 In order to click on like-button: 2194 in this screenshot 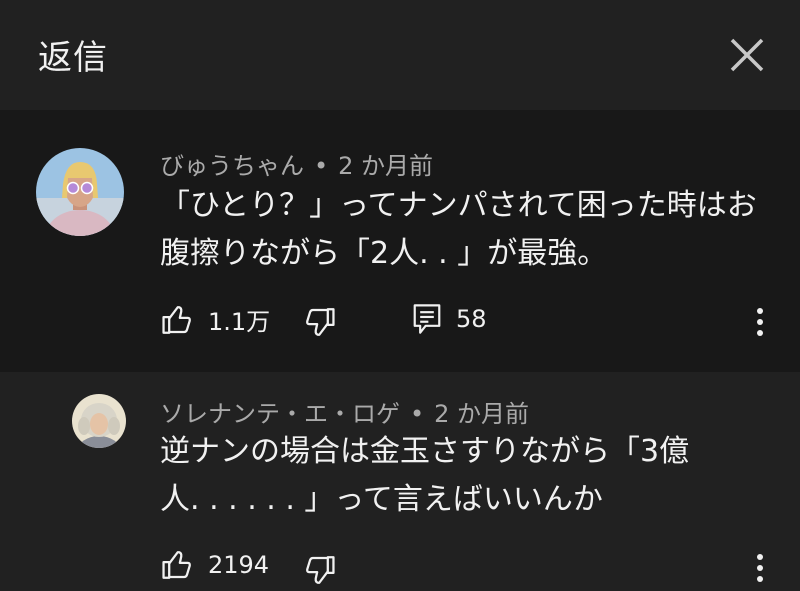, I will do `click(214, 565)`.